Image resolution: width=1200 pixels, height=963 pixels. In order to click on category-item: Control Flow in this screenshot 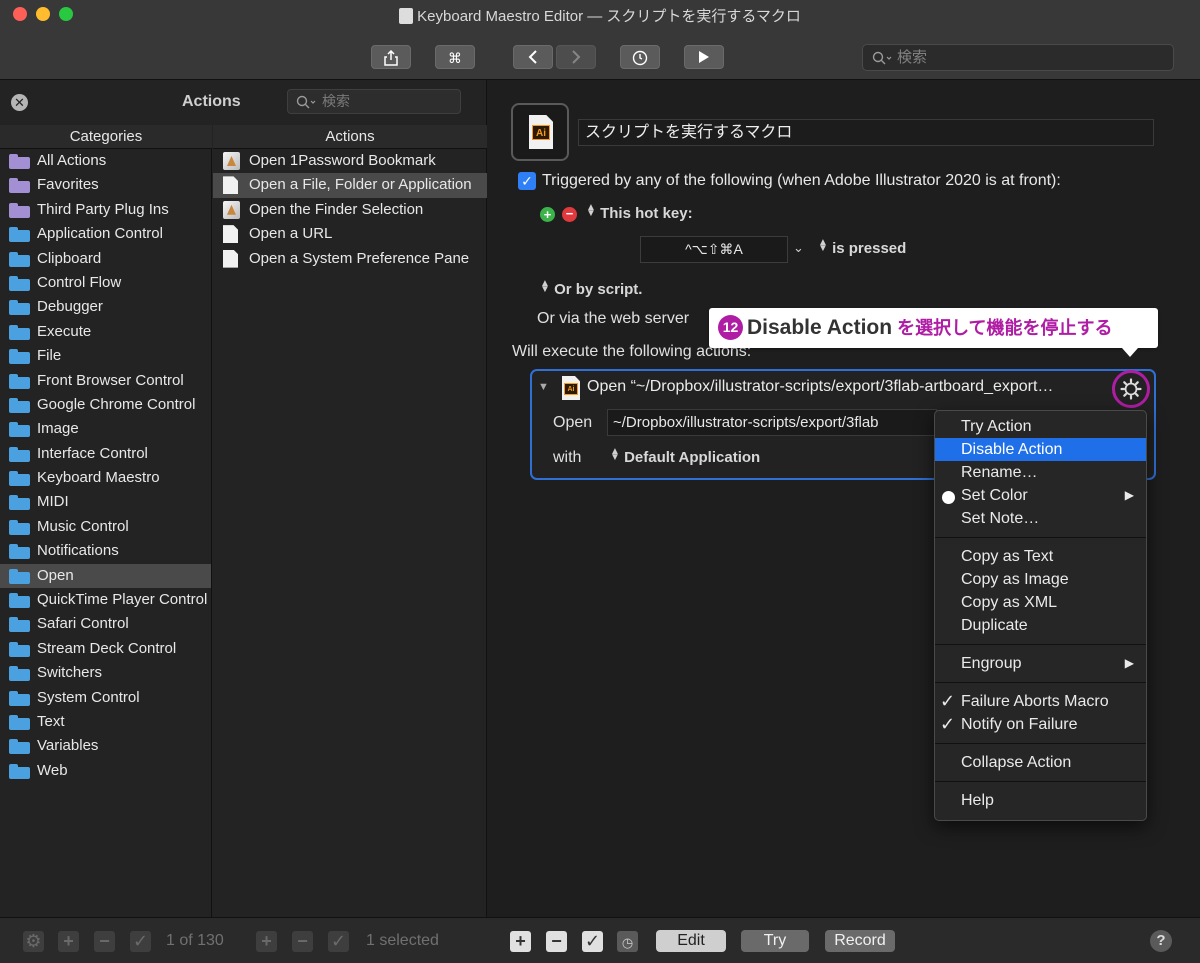, I will do `click(105, 283)`.